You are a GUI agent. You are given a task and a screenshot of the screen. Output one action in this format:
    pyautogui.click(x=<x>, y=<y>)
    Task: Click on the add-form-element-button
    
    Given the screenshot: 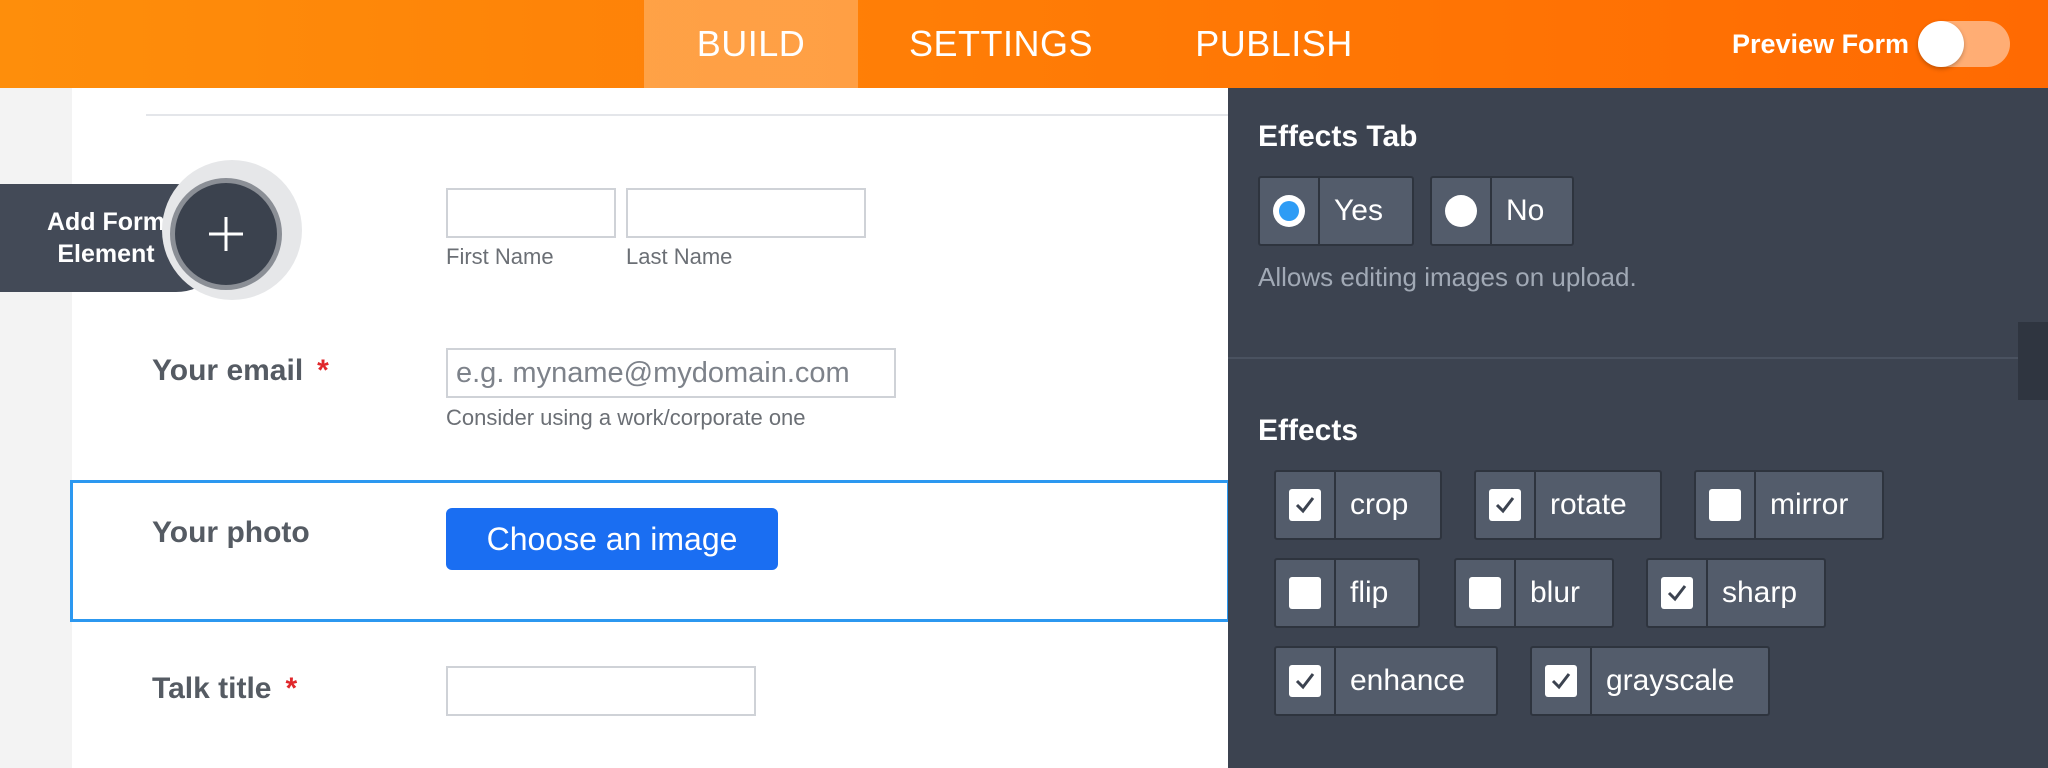 What is the action you would take?
    pyautogui.click(x=226, y=234)
    